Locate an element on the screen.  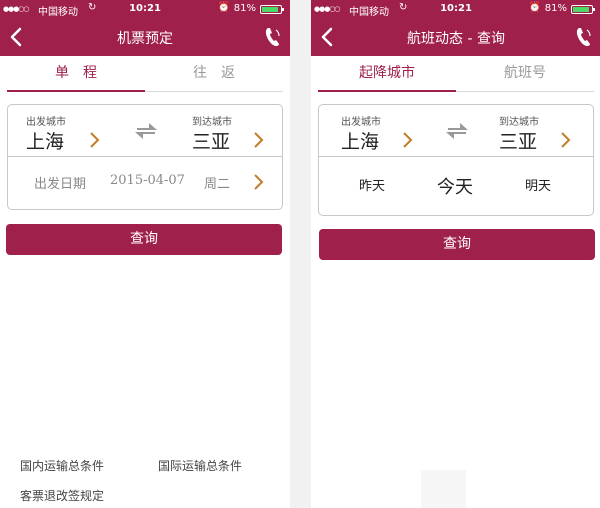
day-tomorrow: 明天 is located at coordinates (538, 184).